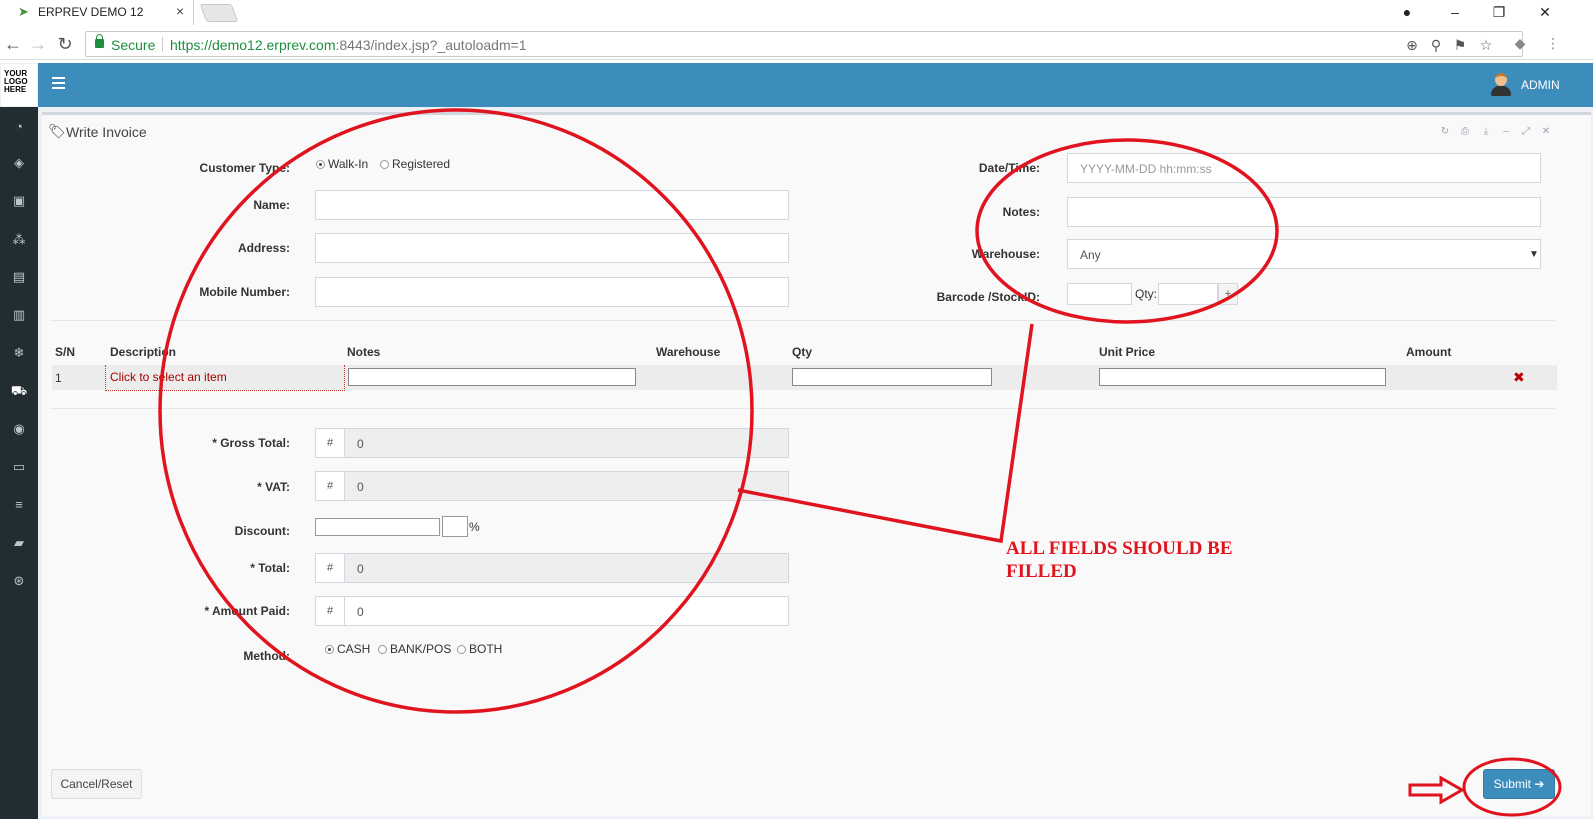  What do you see at coordinates (1486, 132) in the screenshot?
I see `download-icon: ⤓` at bounding box center [1486, 132].